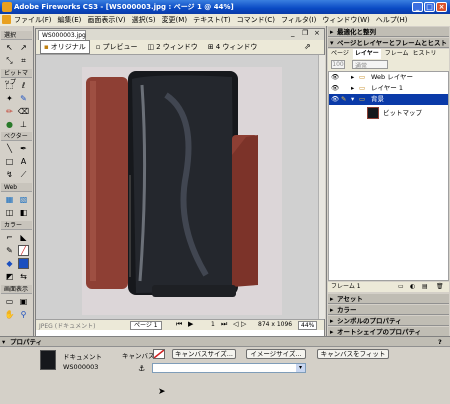 The width and height of the screenshot is (450, 404). I want to click on properties-header: ▾ プロパティ ?, so click(225, 342).